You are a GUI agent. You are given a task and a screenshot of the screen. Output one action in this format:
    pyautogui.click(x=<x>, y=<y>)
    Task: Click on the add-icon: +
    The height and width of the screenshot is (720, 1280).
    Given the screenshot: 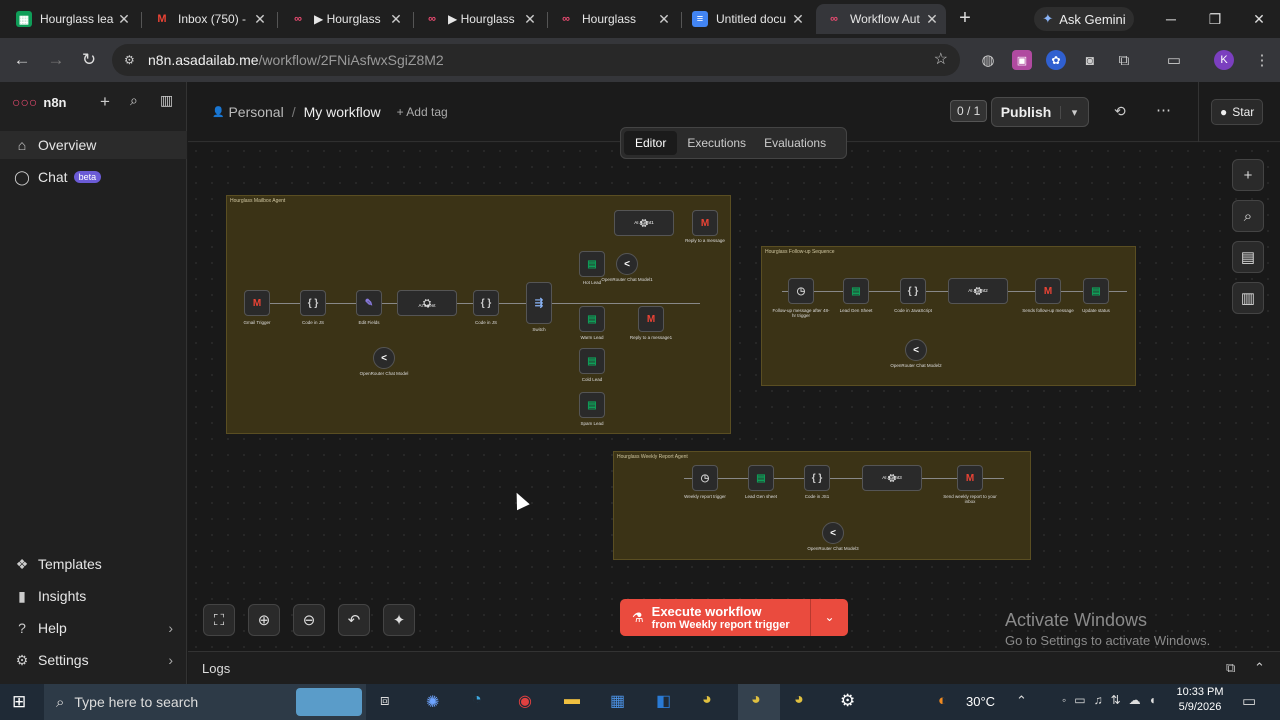 What is the action you would take?
    pyautogui.click(x=105, y=102)
    